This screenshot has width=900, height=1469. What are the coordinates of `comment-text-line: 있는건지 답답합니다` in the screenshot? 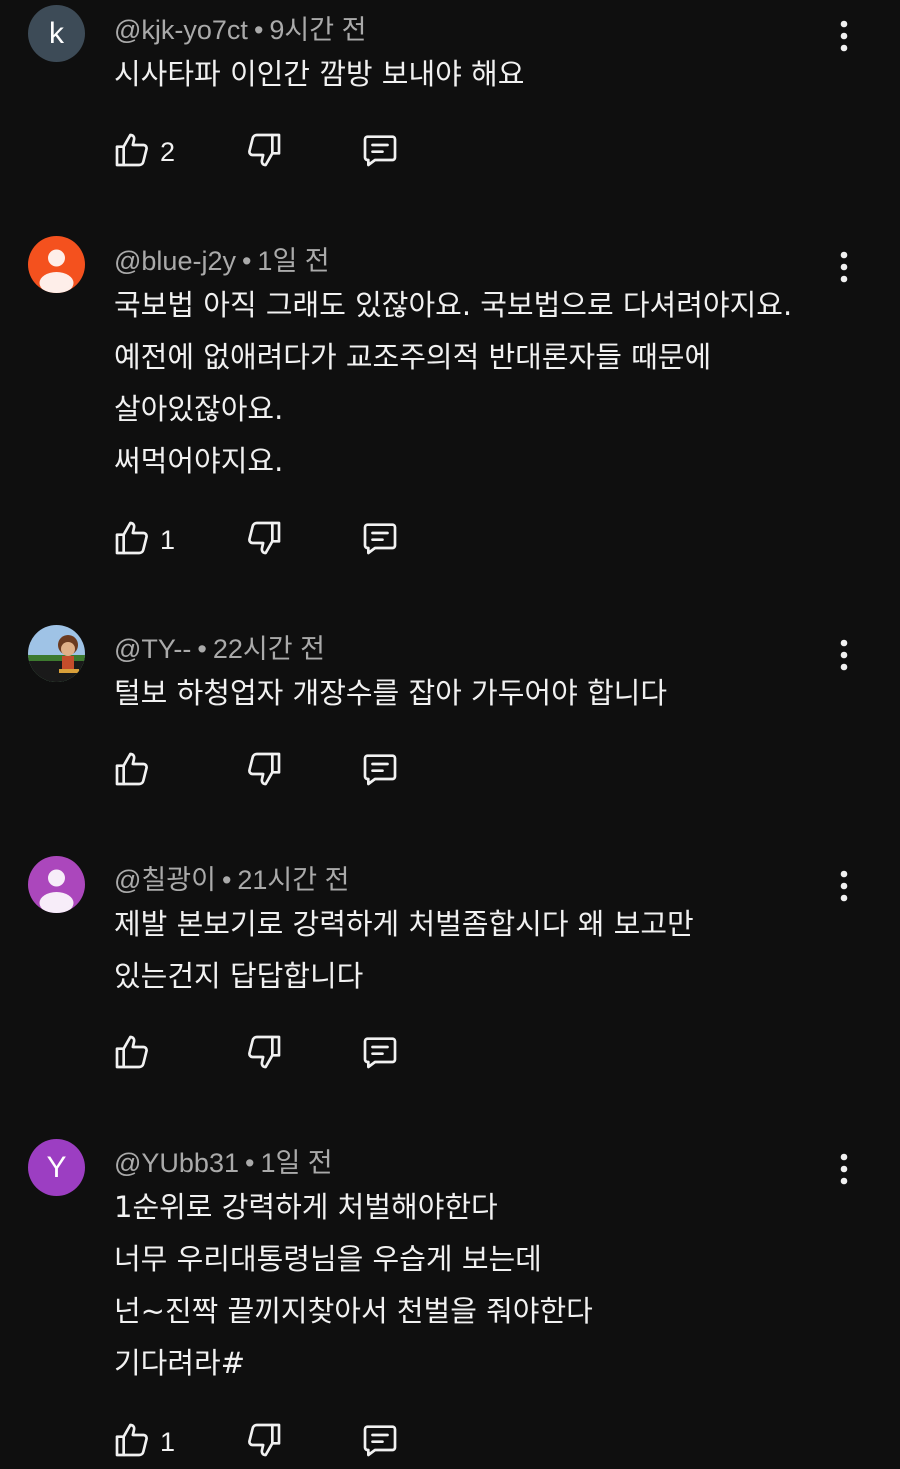 It's located at (239, 976).